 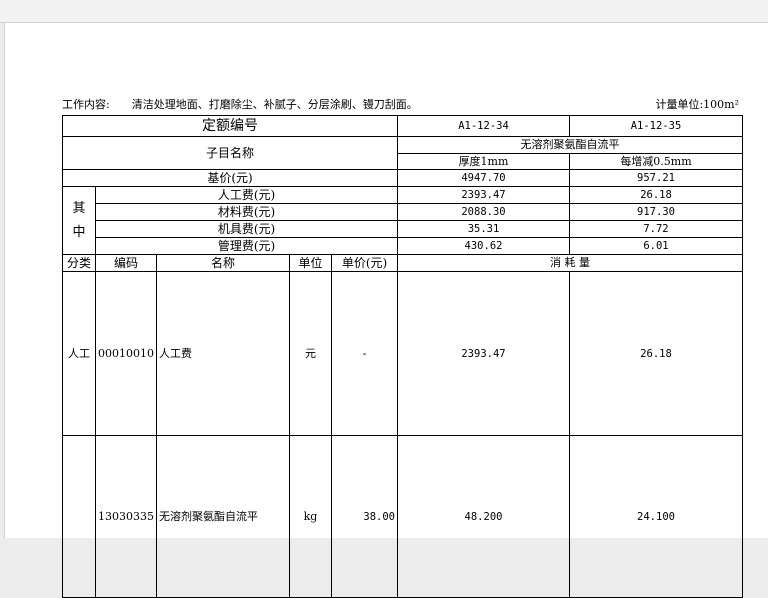 I want to click on row-category: 人工, so click(x=79, y=353).